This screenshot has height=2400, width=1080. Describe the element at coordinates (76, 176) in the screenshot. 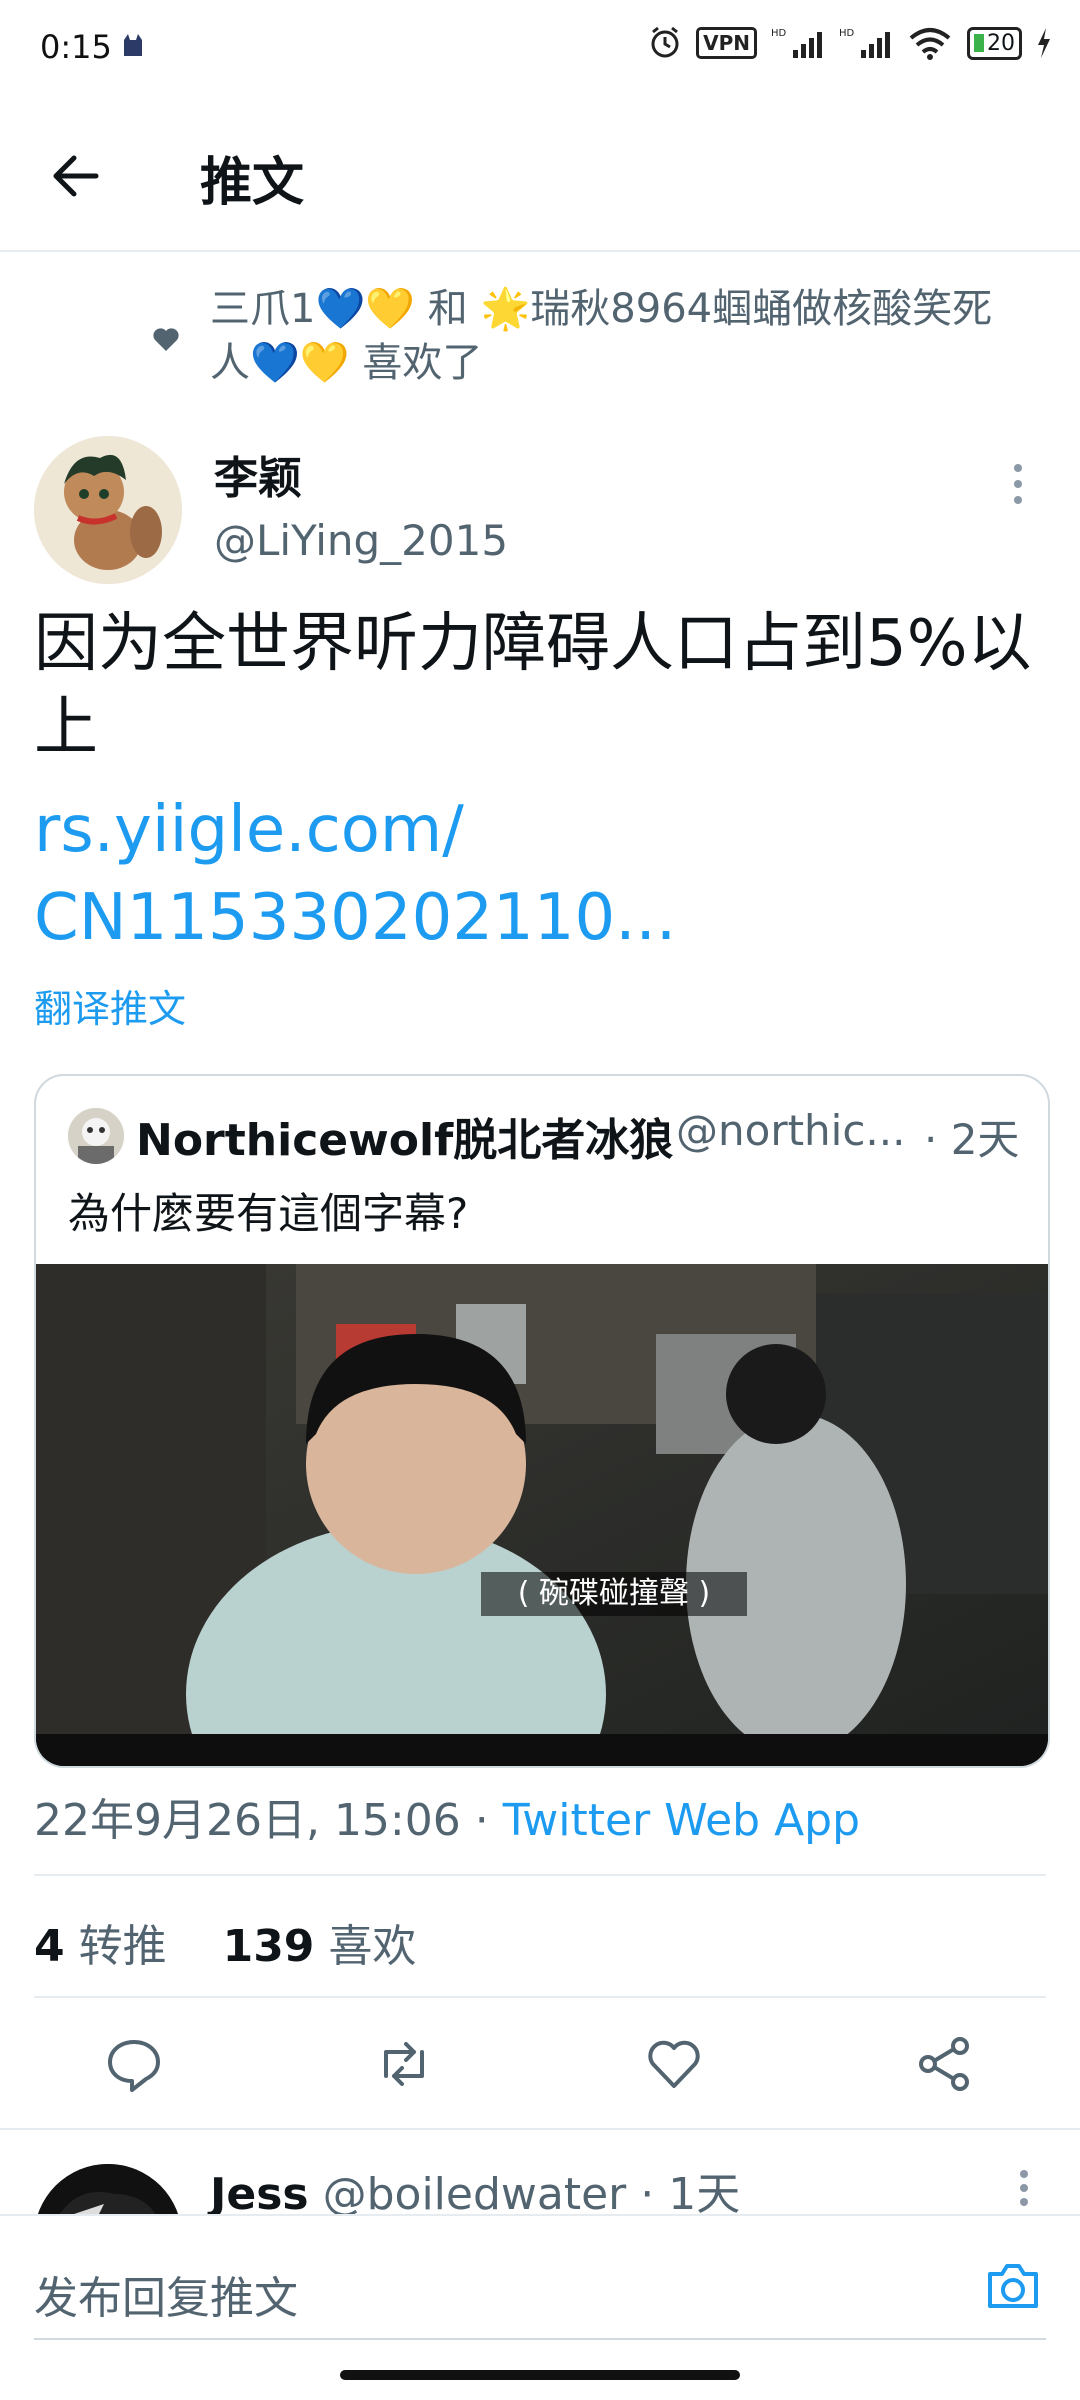

I see `back-arrow-icon` at that location.